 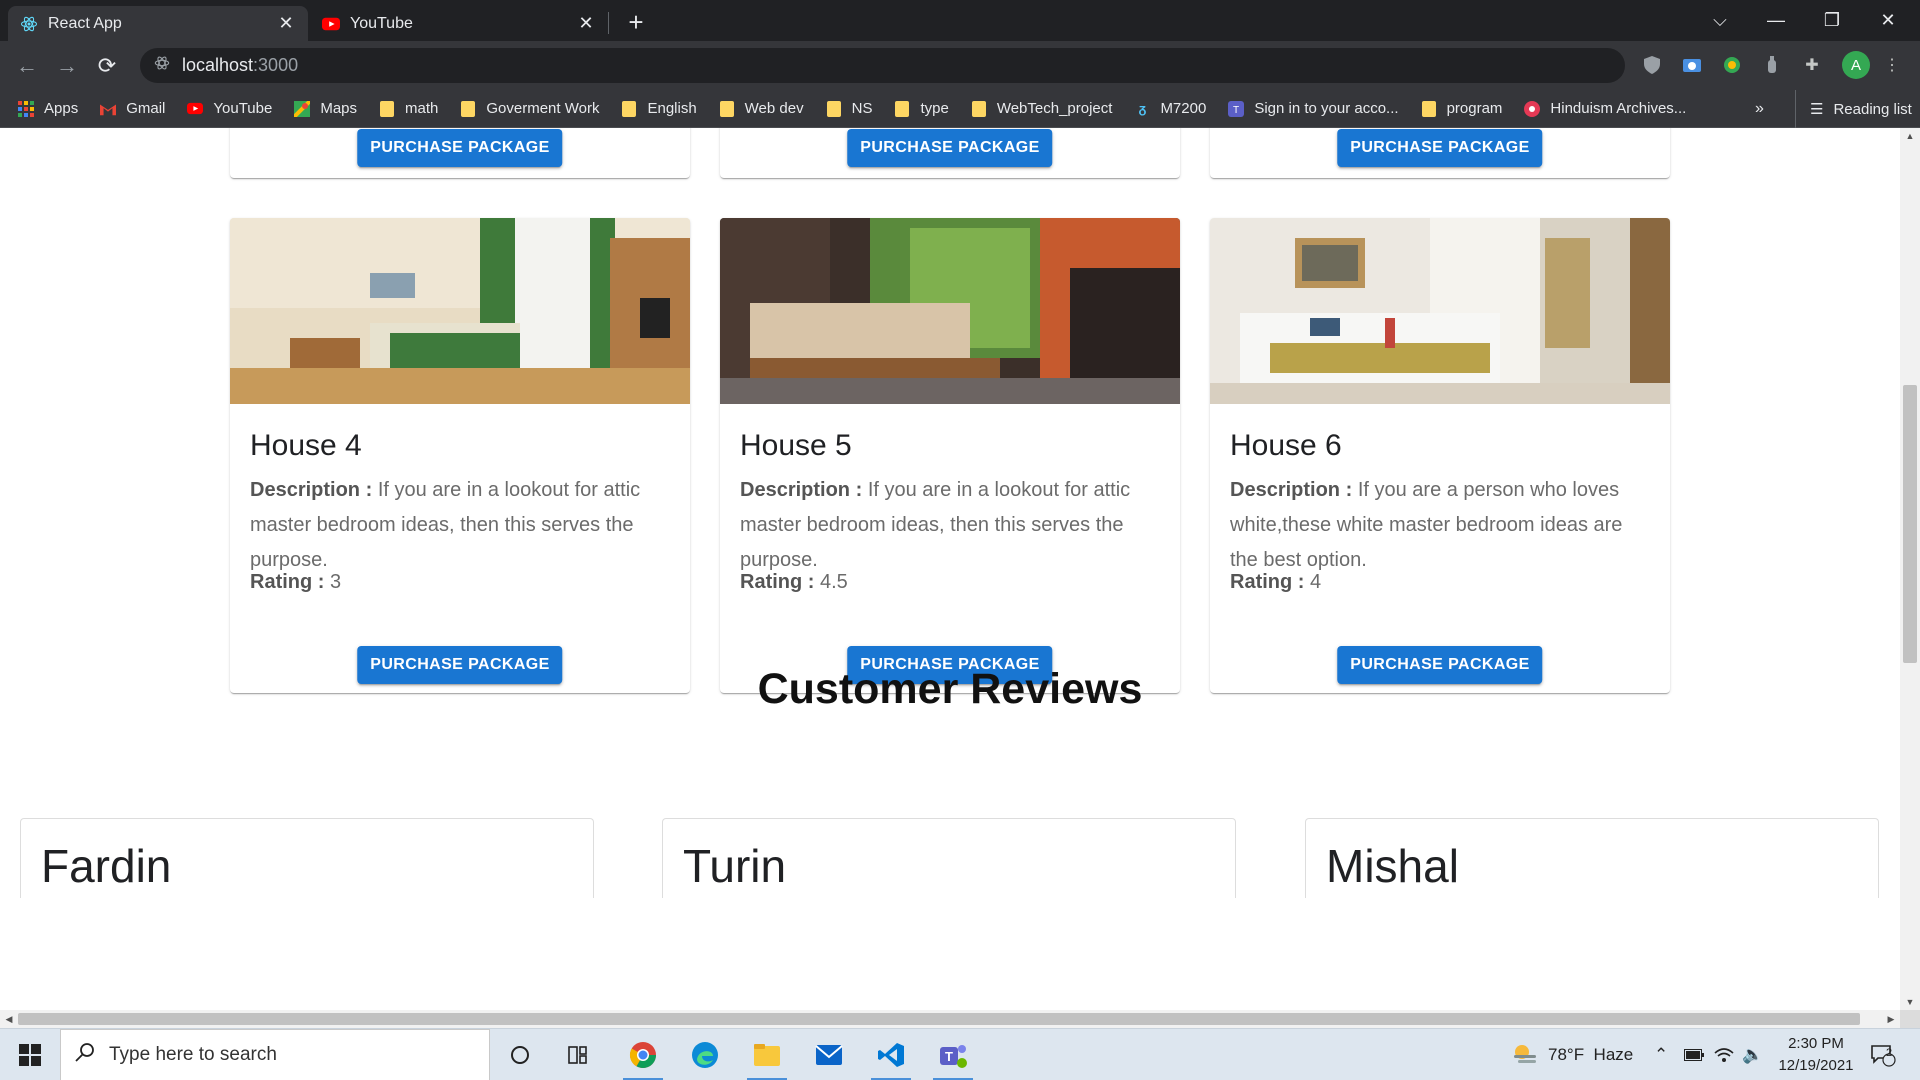 What do you see at coordinates (1474, 108) in the screenshot?
I see `bookmark-label: program` at bounding box center [1474, 108].